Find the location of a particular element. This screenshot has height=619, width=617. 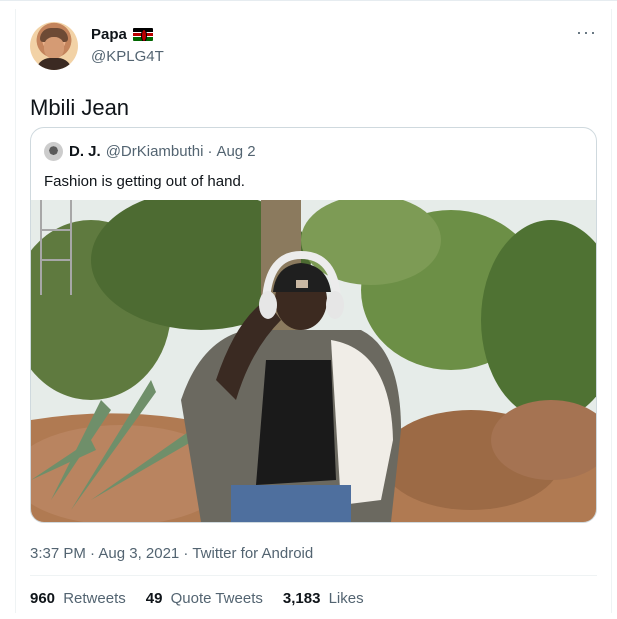

avatar is located at coordinates (54, 46).